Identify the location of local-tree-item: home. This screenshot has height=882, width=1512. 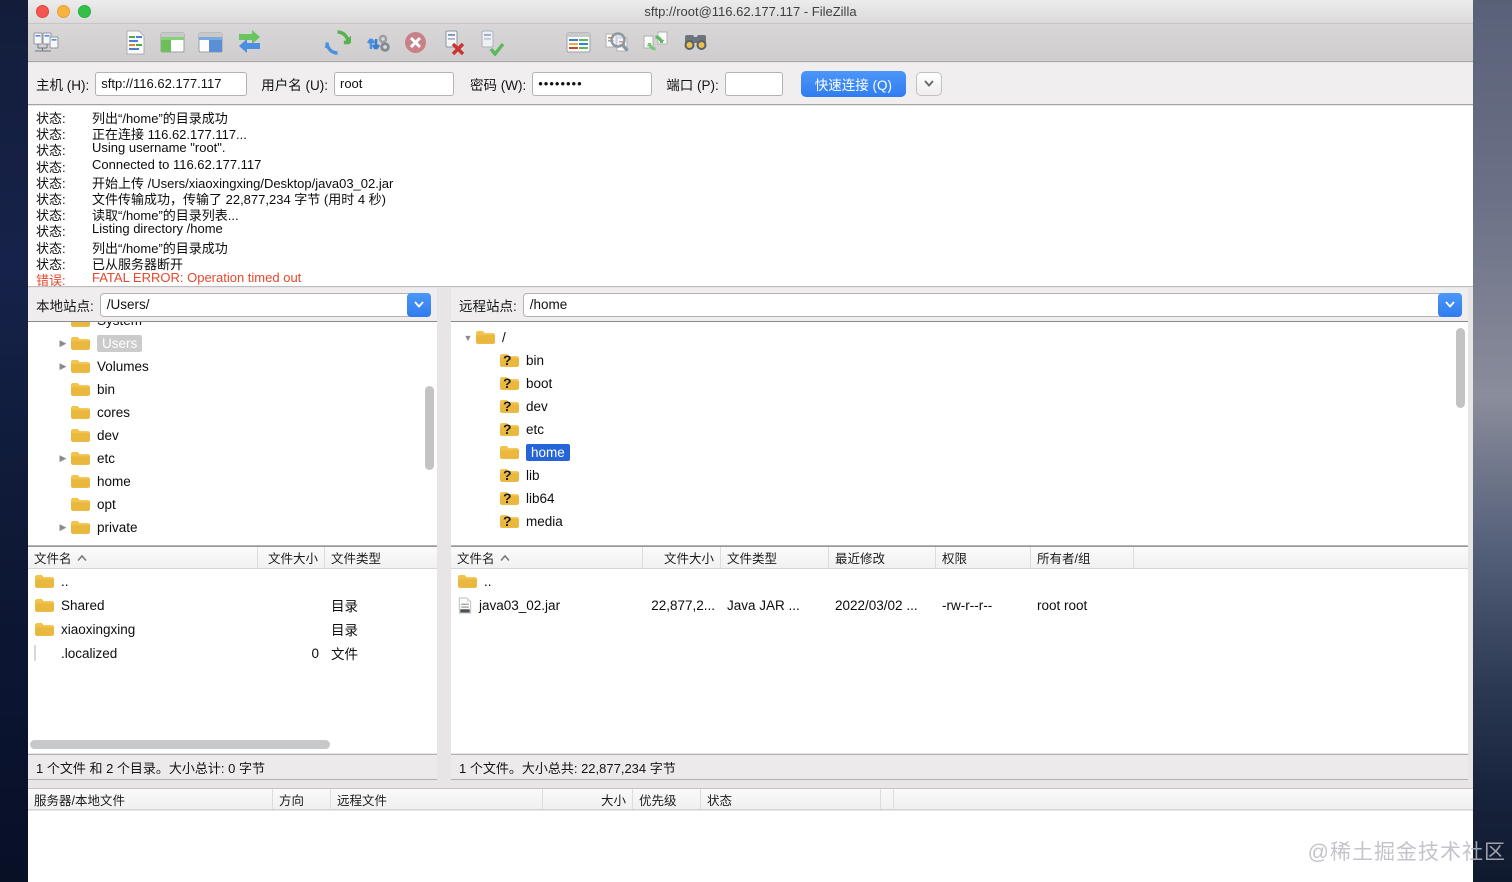
(232, 481).